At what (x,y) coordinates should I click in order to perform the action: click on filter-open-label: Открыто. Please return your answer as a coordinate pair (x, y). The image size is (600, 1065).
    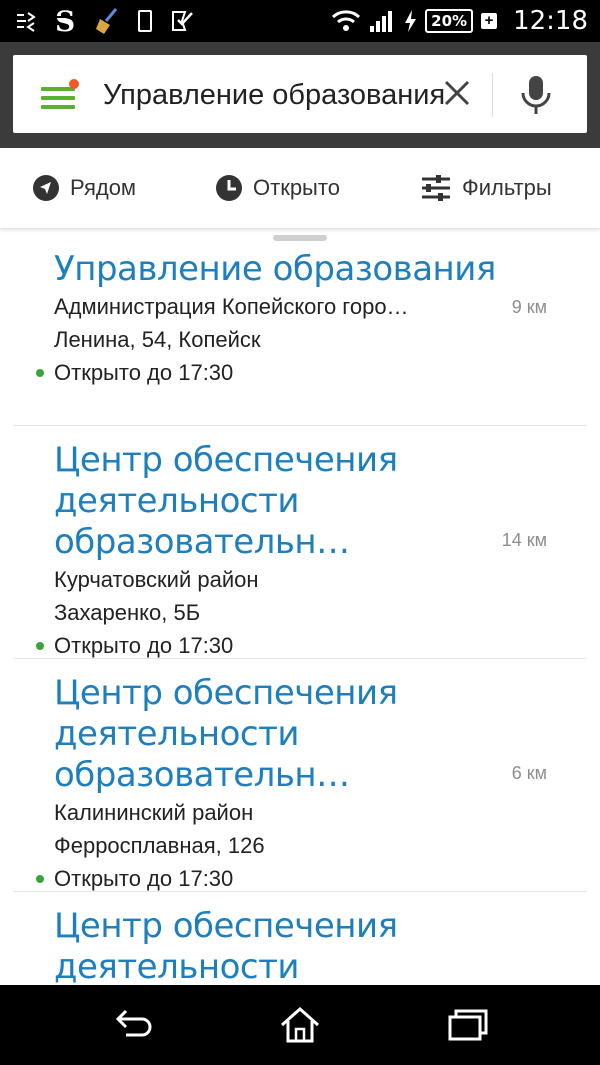
    Looking at the image, I should click on (296, 187).